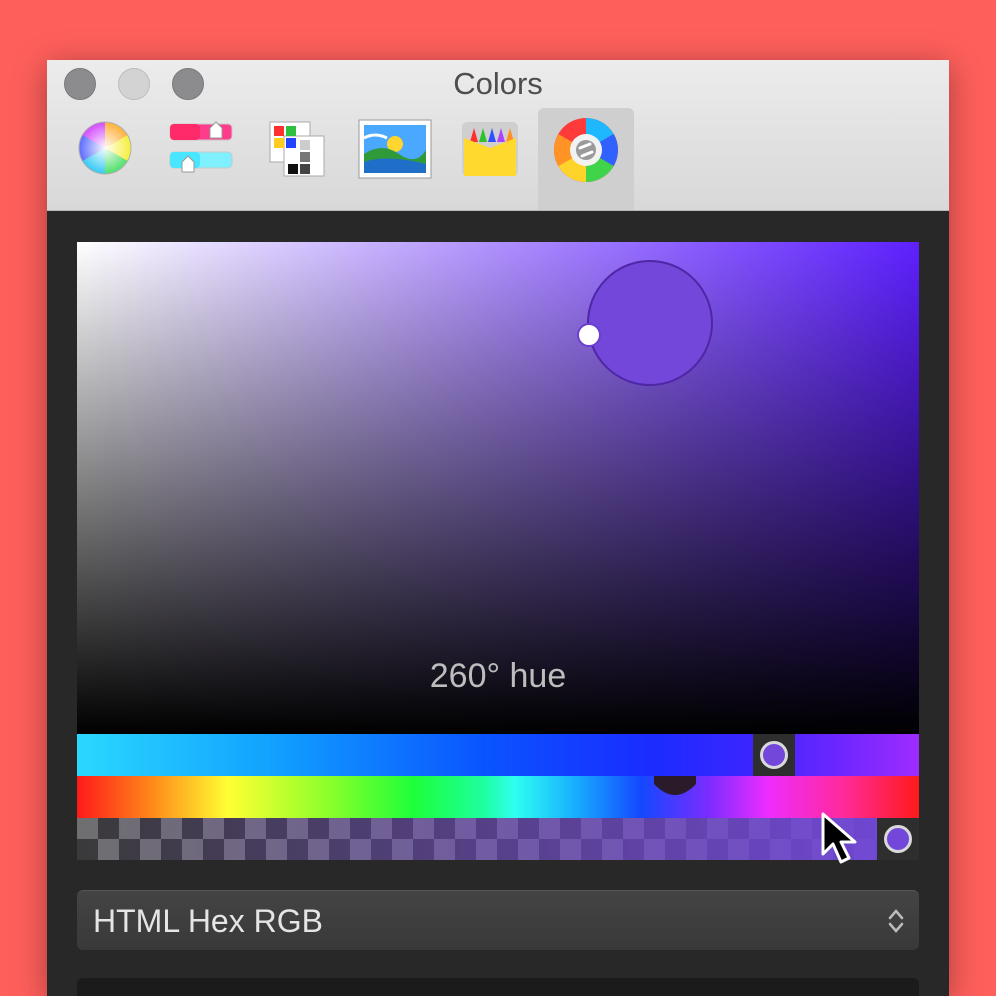 The width and height of the screenshot is (996, 996). Describe the element at coordinates (105, 148) in the screenshot. I see `color-wheel-icon` at that location.